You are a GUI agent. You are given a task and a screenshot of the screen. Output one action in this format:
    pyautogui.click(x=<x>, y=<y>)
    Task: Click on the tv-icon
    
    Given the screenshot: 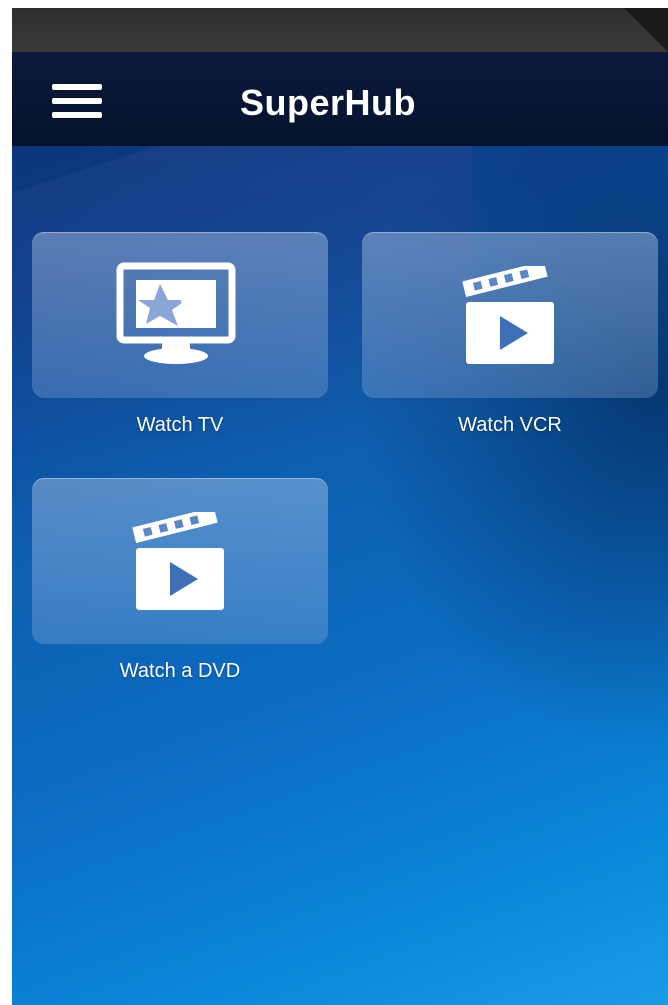 What is the action you would take?
    pyautogui.click(x=176, y=313)
    